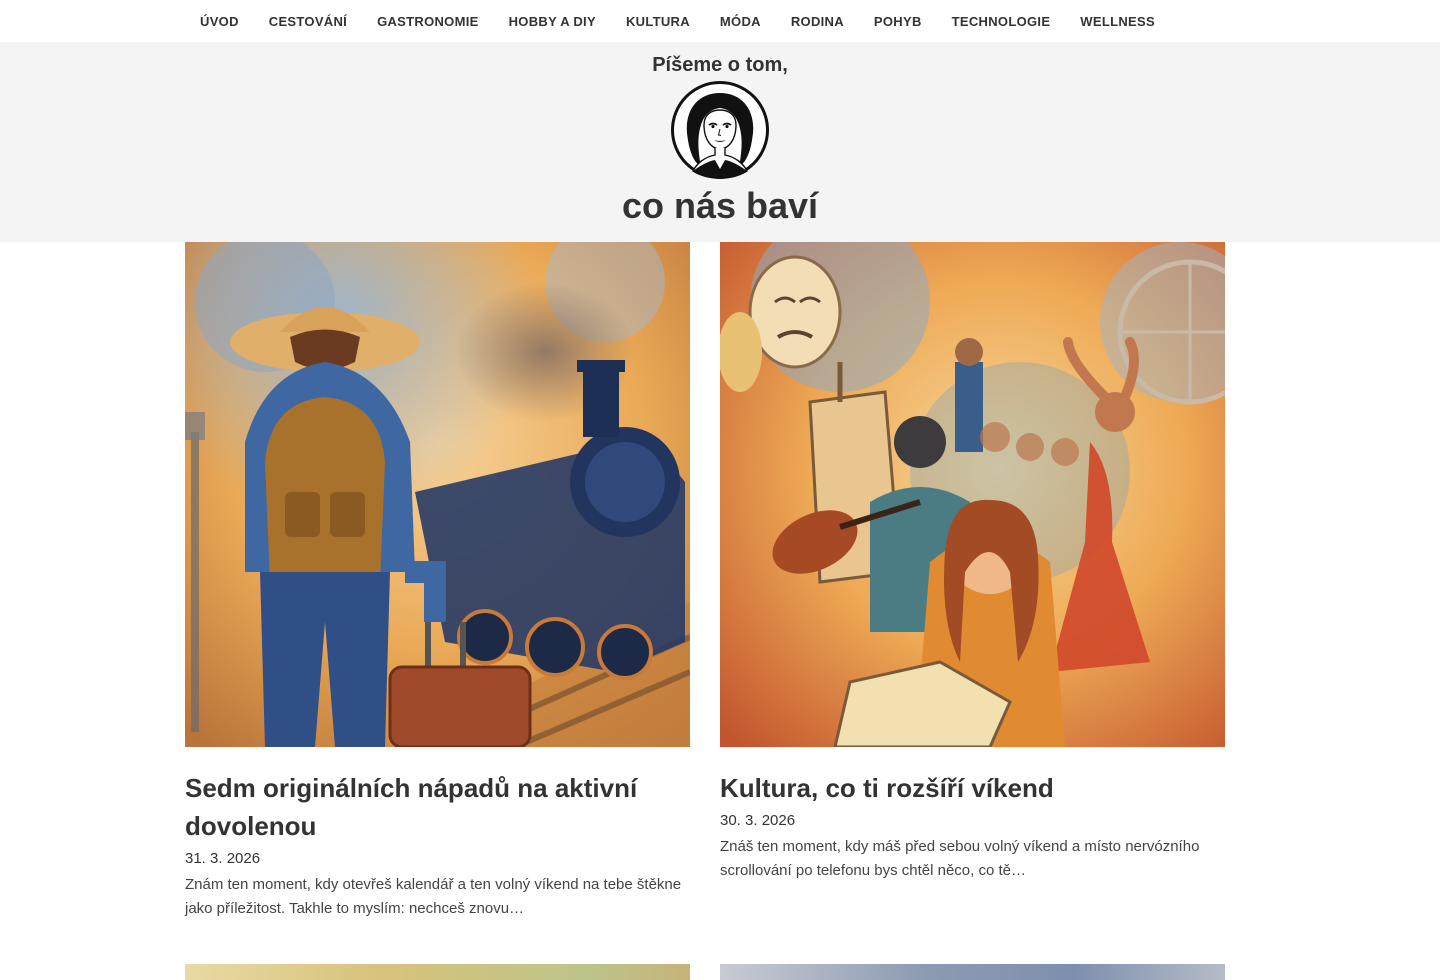  I want to click on nav-item-uvod: ÚVOD, so click(219, 21).